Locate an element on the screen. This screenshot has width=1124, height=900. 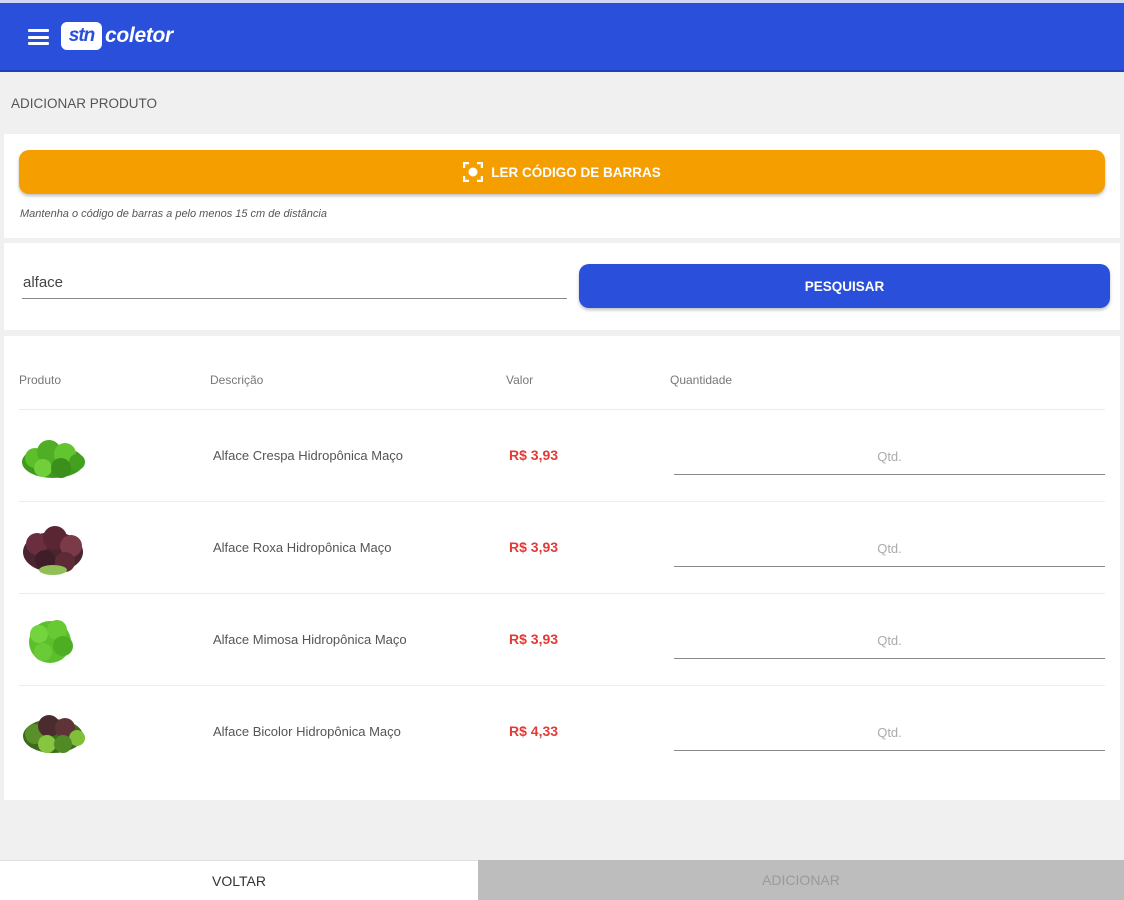
search-input is located at coordinates (294, 283).